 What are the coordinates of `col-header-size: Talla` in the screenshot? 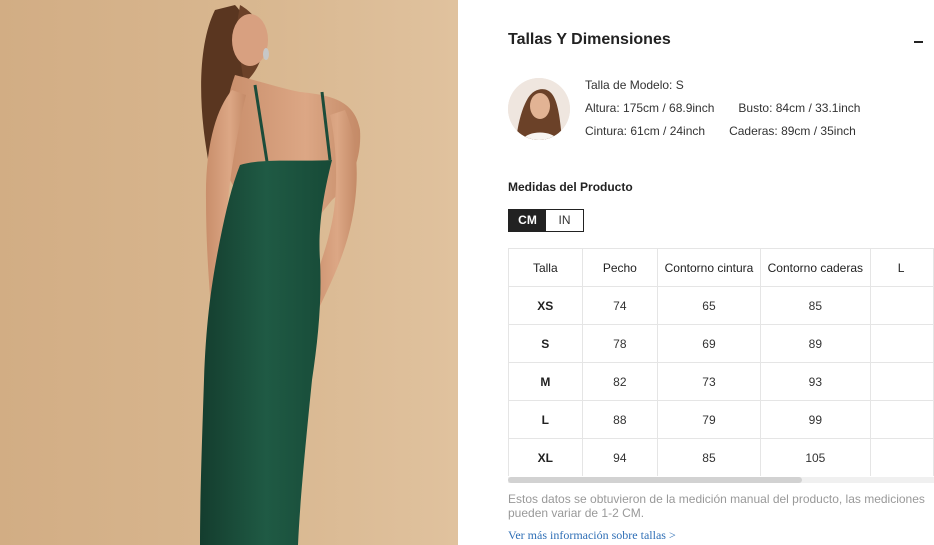 It's located at (545, 267).